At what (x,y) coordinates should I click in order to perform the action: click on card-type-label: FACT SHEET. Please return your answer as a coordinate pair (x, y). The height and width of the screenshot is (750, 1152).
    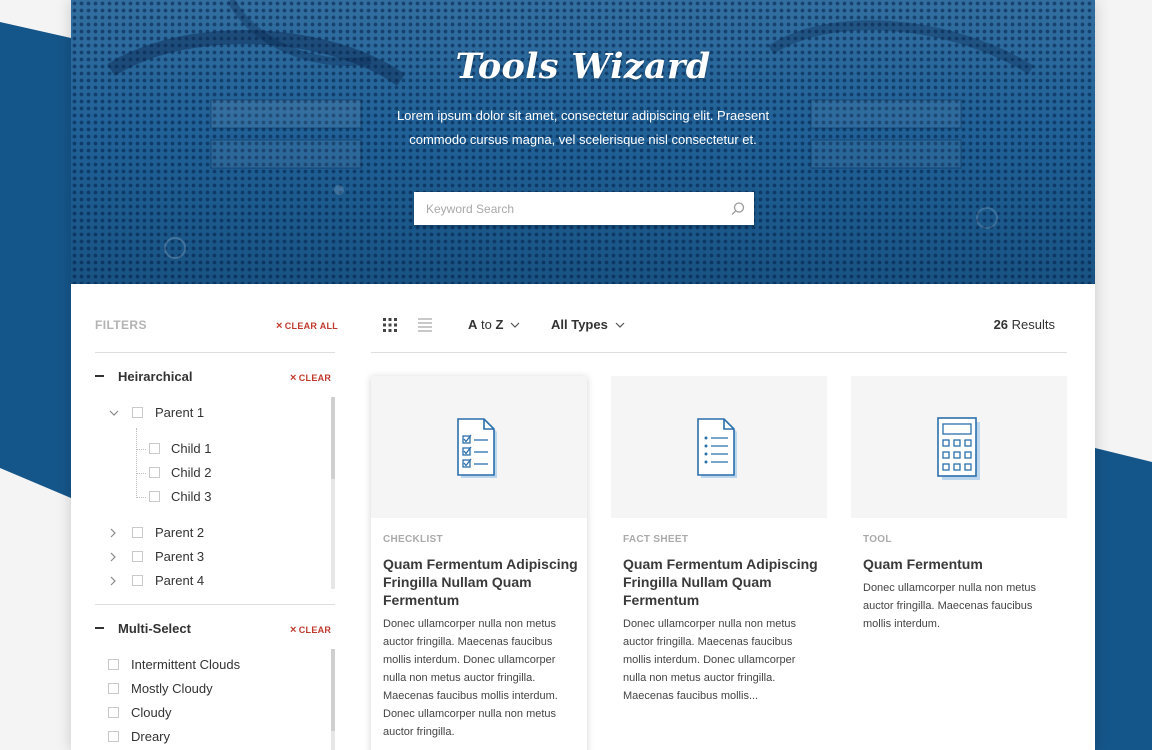
    Looking at the image, I should click on (656, 539).